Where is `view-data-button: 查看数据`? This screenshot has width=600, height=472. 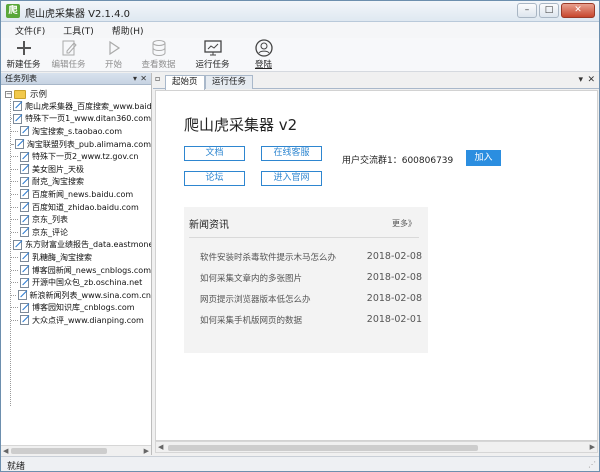
view-data-button: 查看数据 is located at coordinates (158, 55).